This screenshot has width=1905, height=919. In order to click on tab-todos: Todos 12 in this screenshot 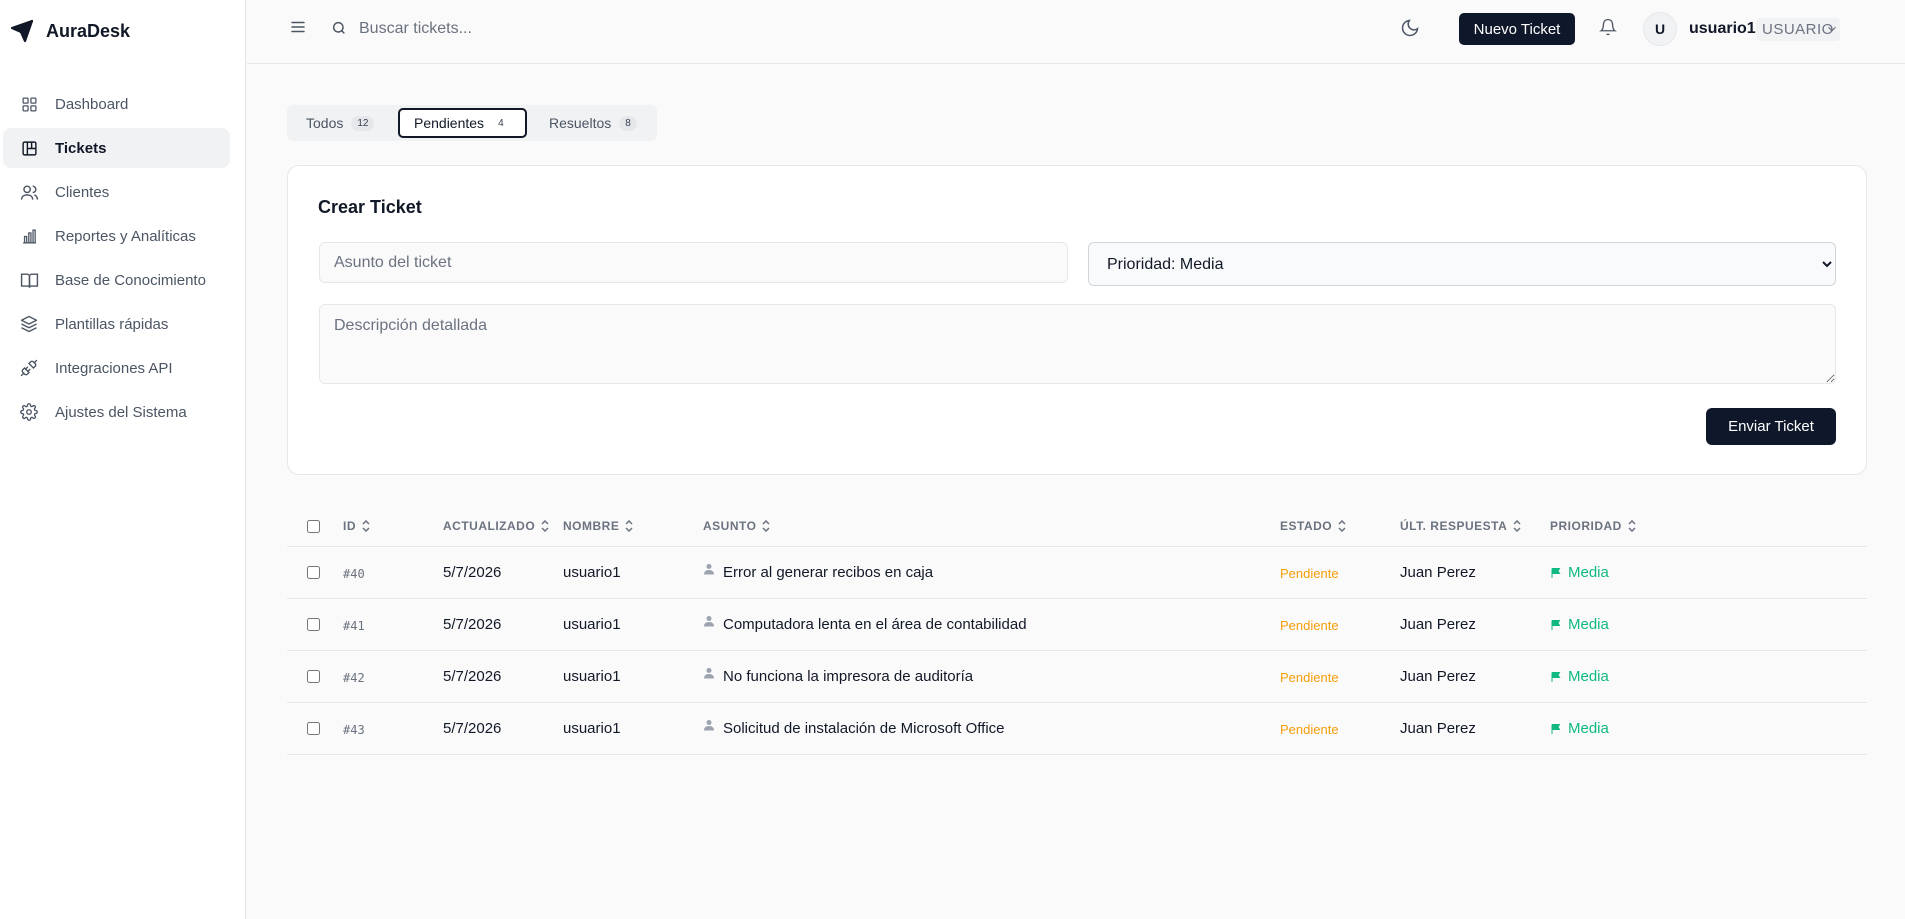, I will do `click(340, 123)`.